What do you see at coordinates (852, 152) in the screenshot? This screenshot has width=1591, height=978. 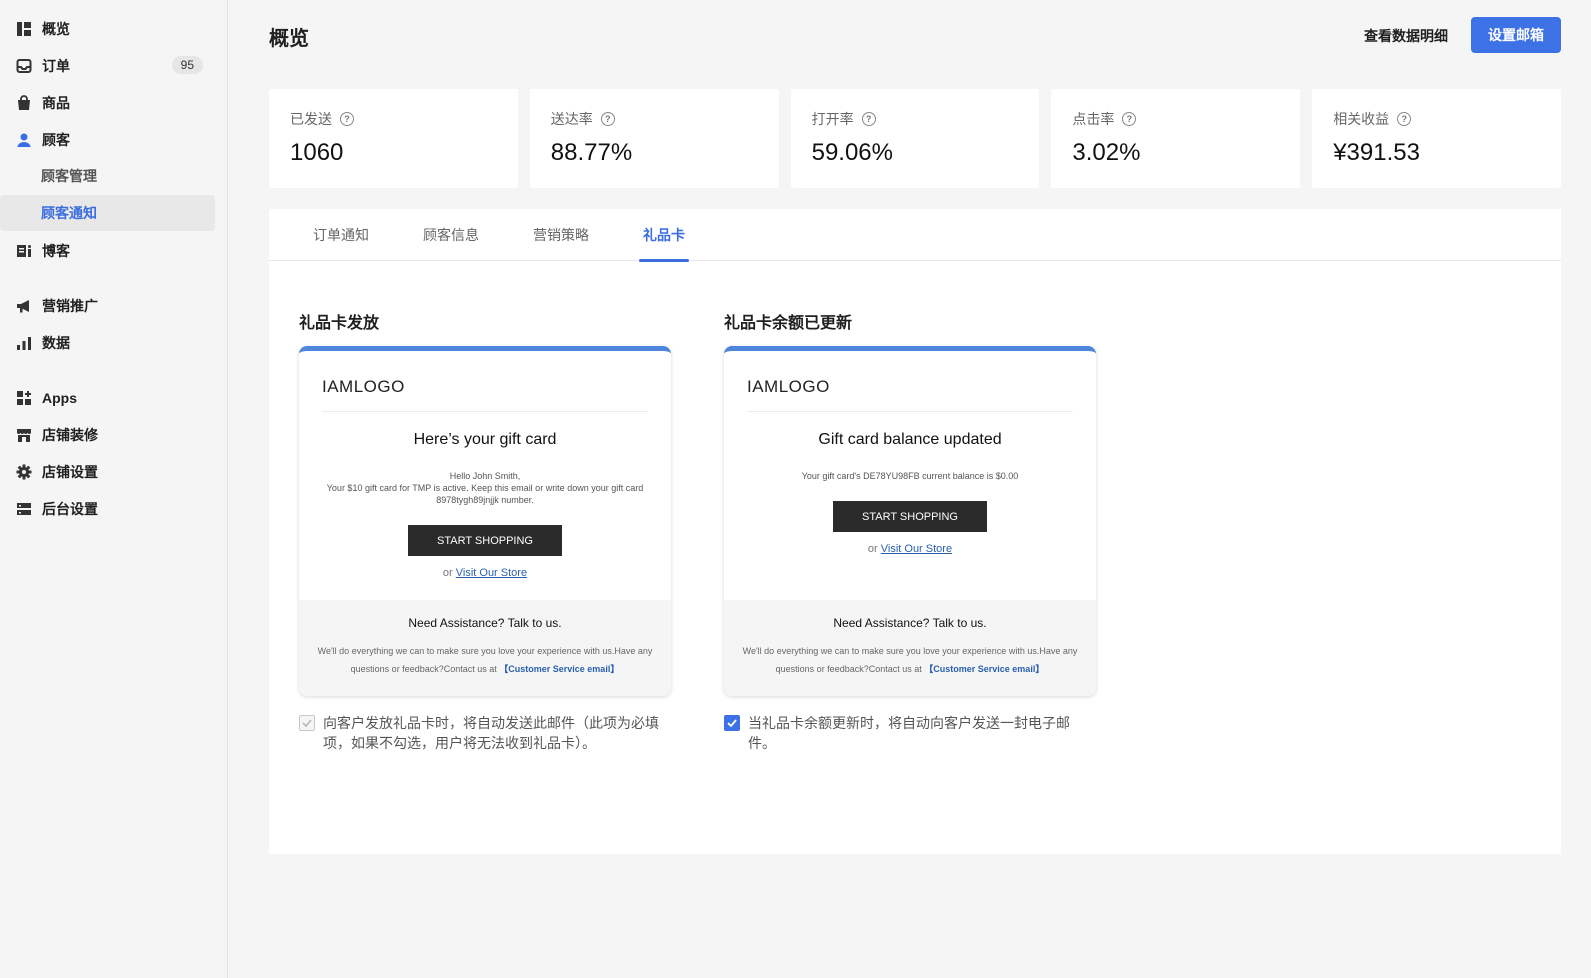 I see `stat-value: 59.06%` at bounding box center [852, 152].